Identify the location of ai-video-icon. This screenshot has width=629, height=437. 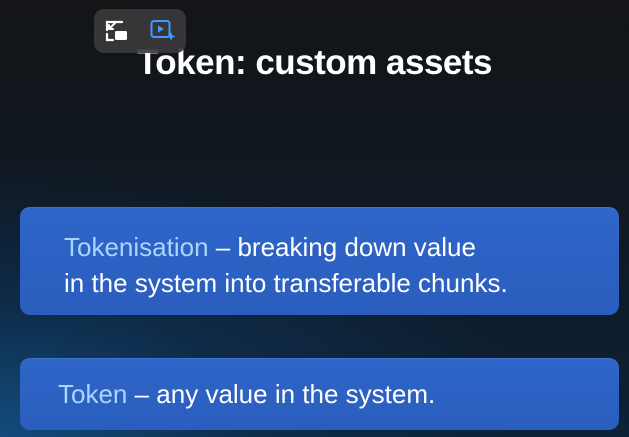
(163, 30).